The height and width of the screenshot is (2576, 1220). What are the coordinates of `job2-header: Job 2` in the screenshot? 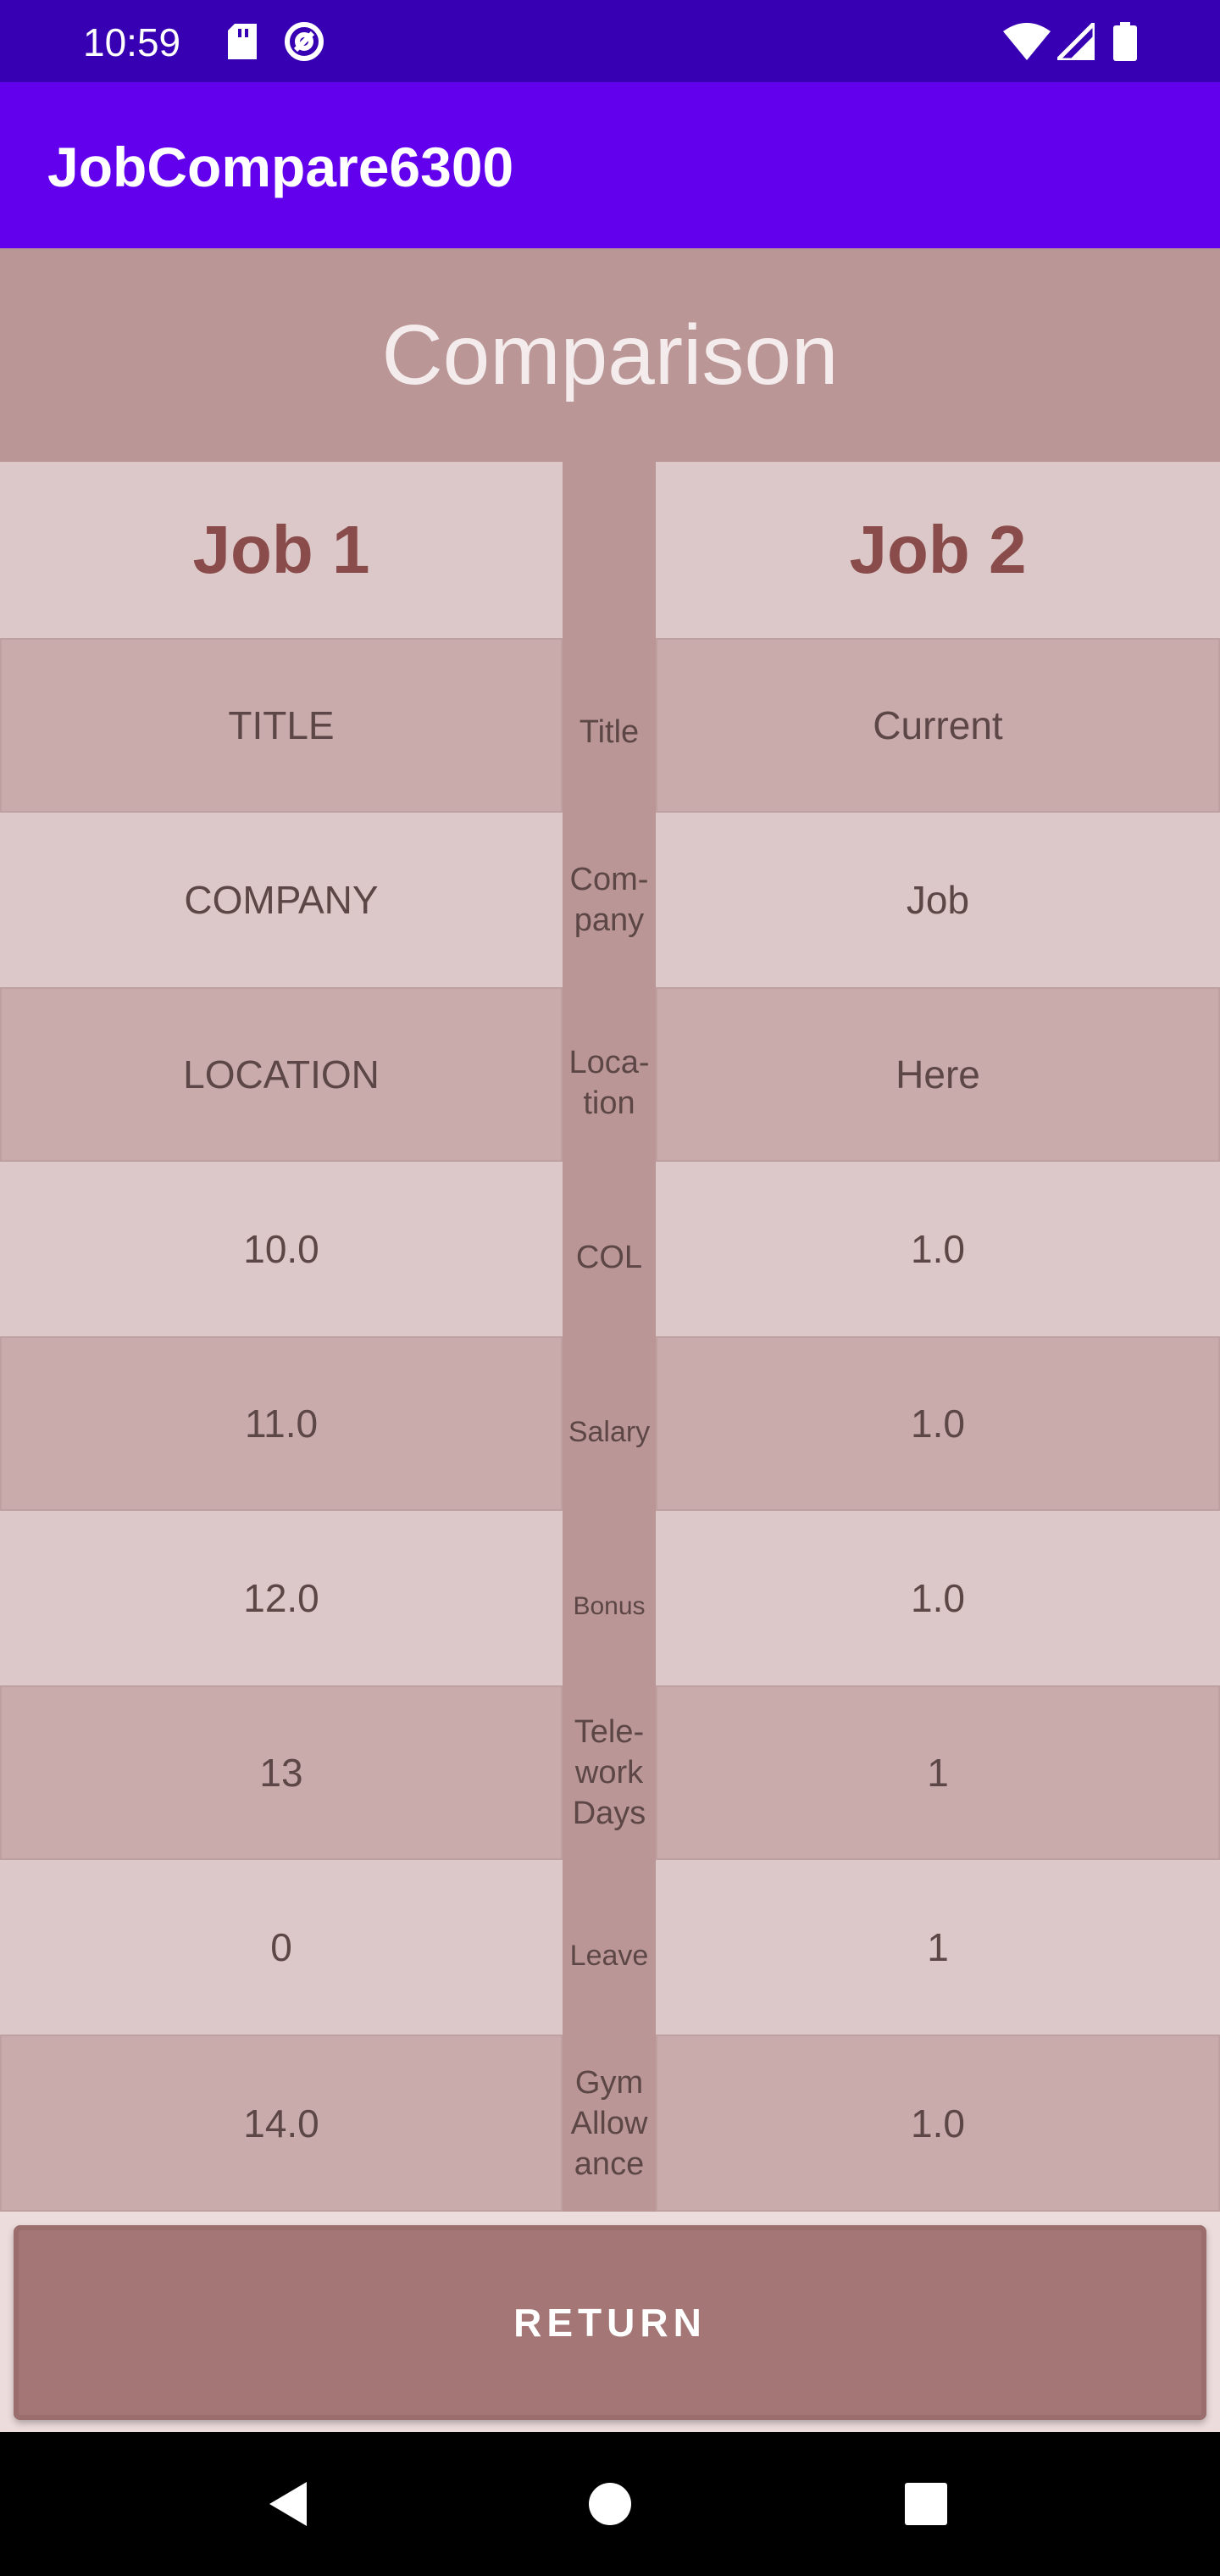 It's located at (938, 550).